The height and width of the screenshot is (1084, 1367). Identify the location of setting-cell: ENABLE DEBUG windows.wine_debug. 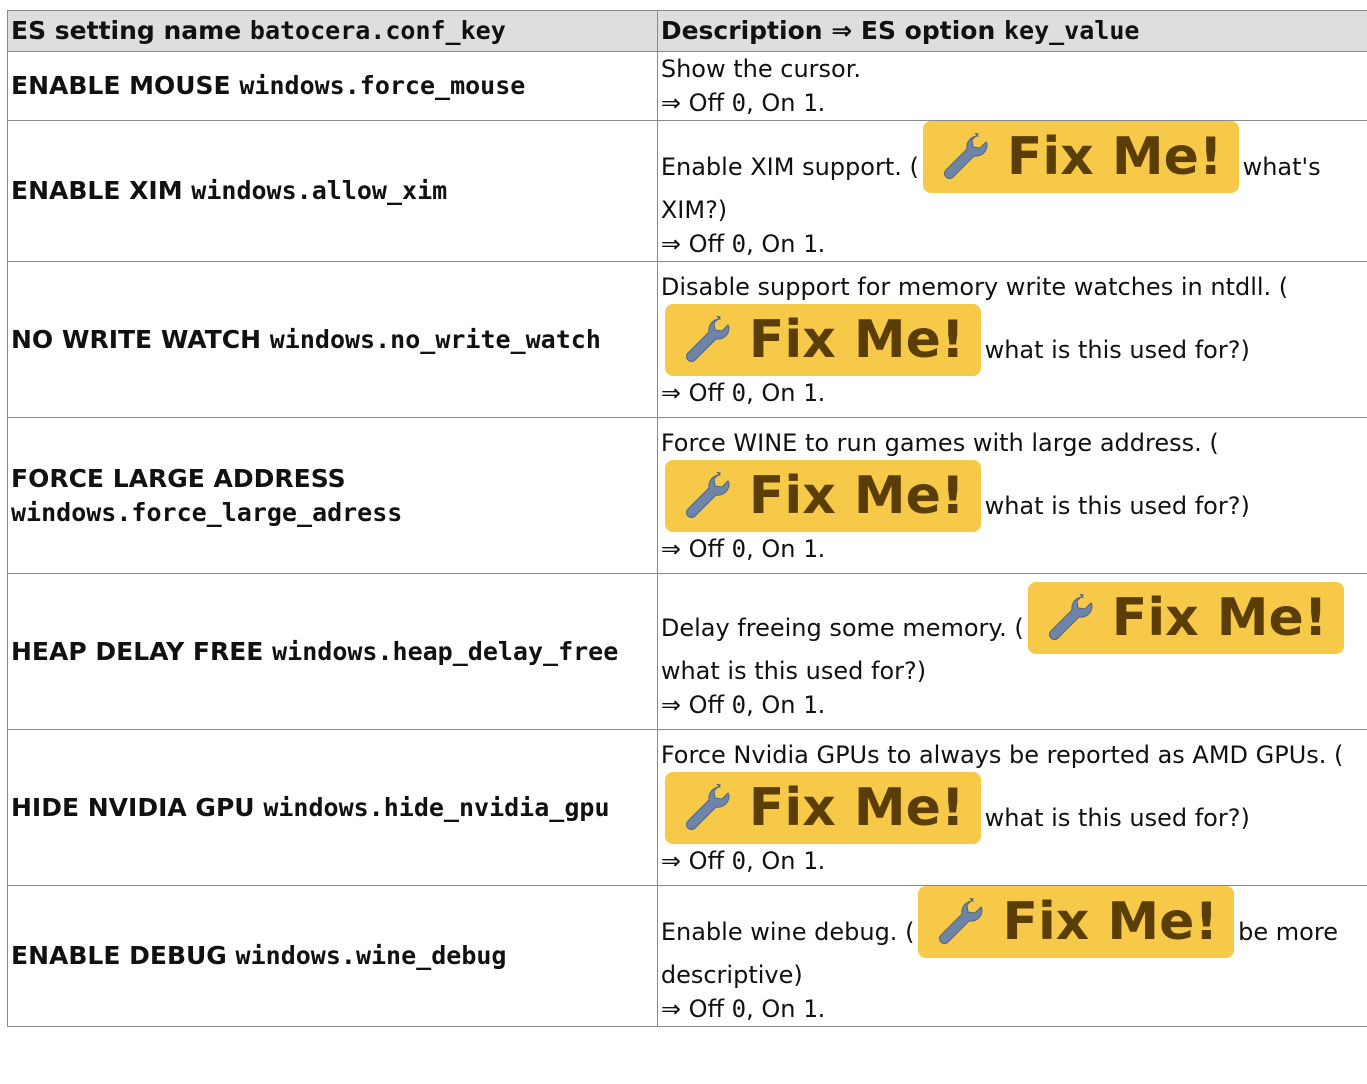
(333, 956).